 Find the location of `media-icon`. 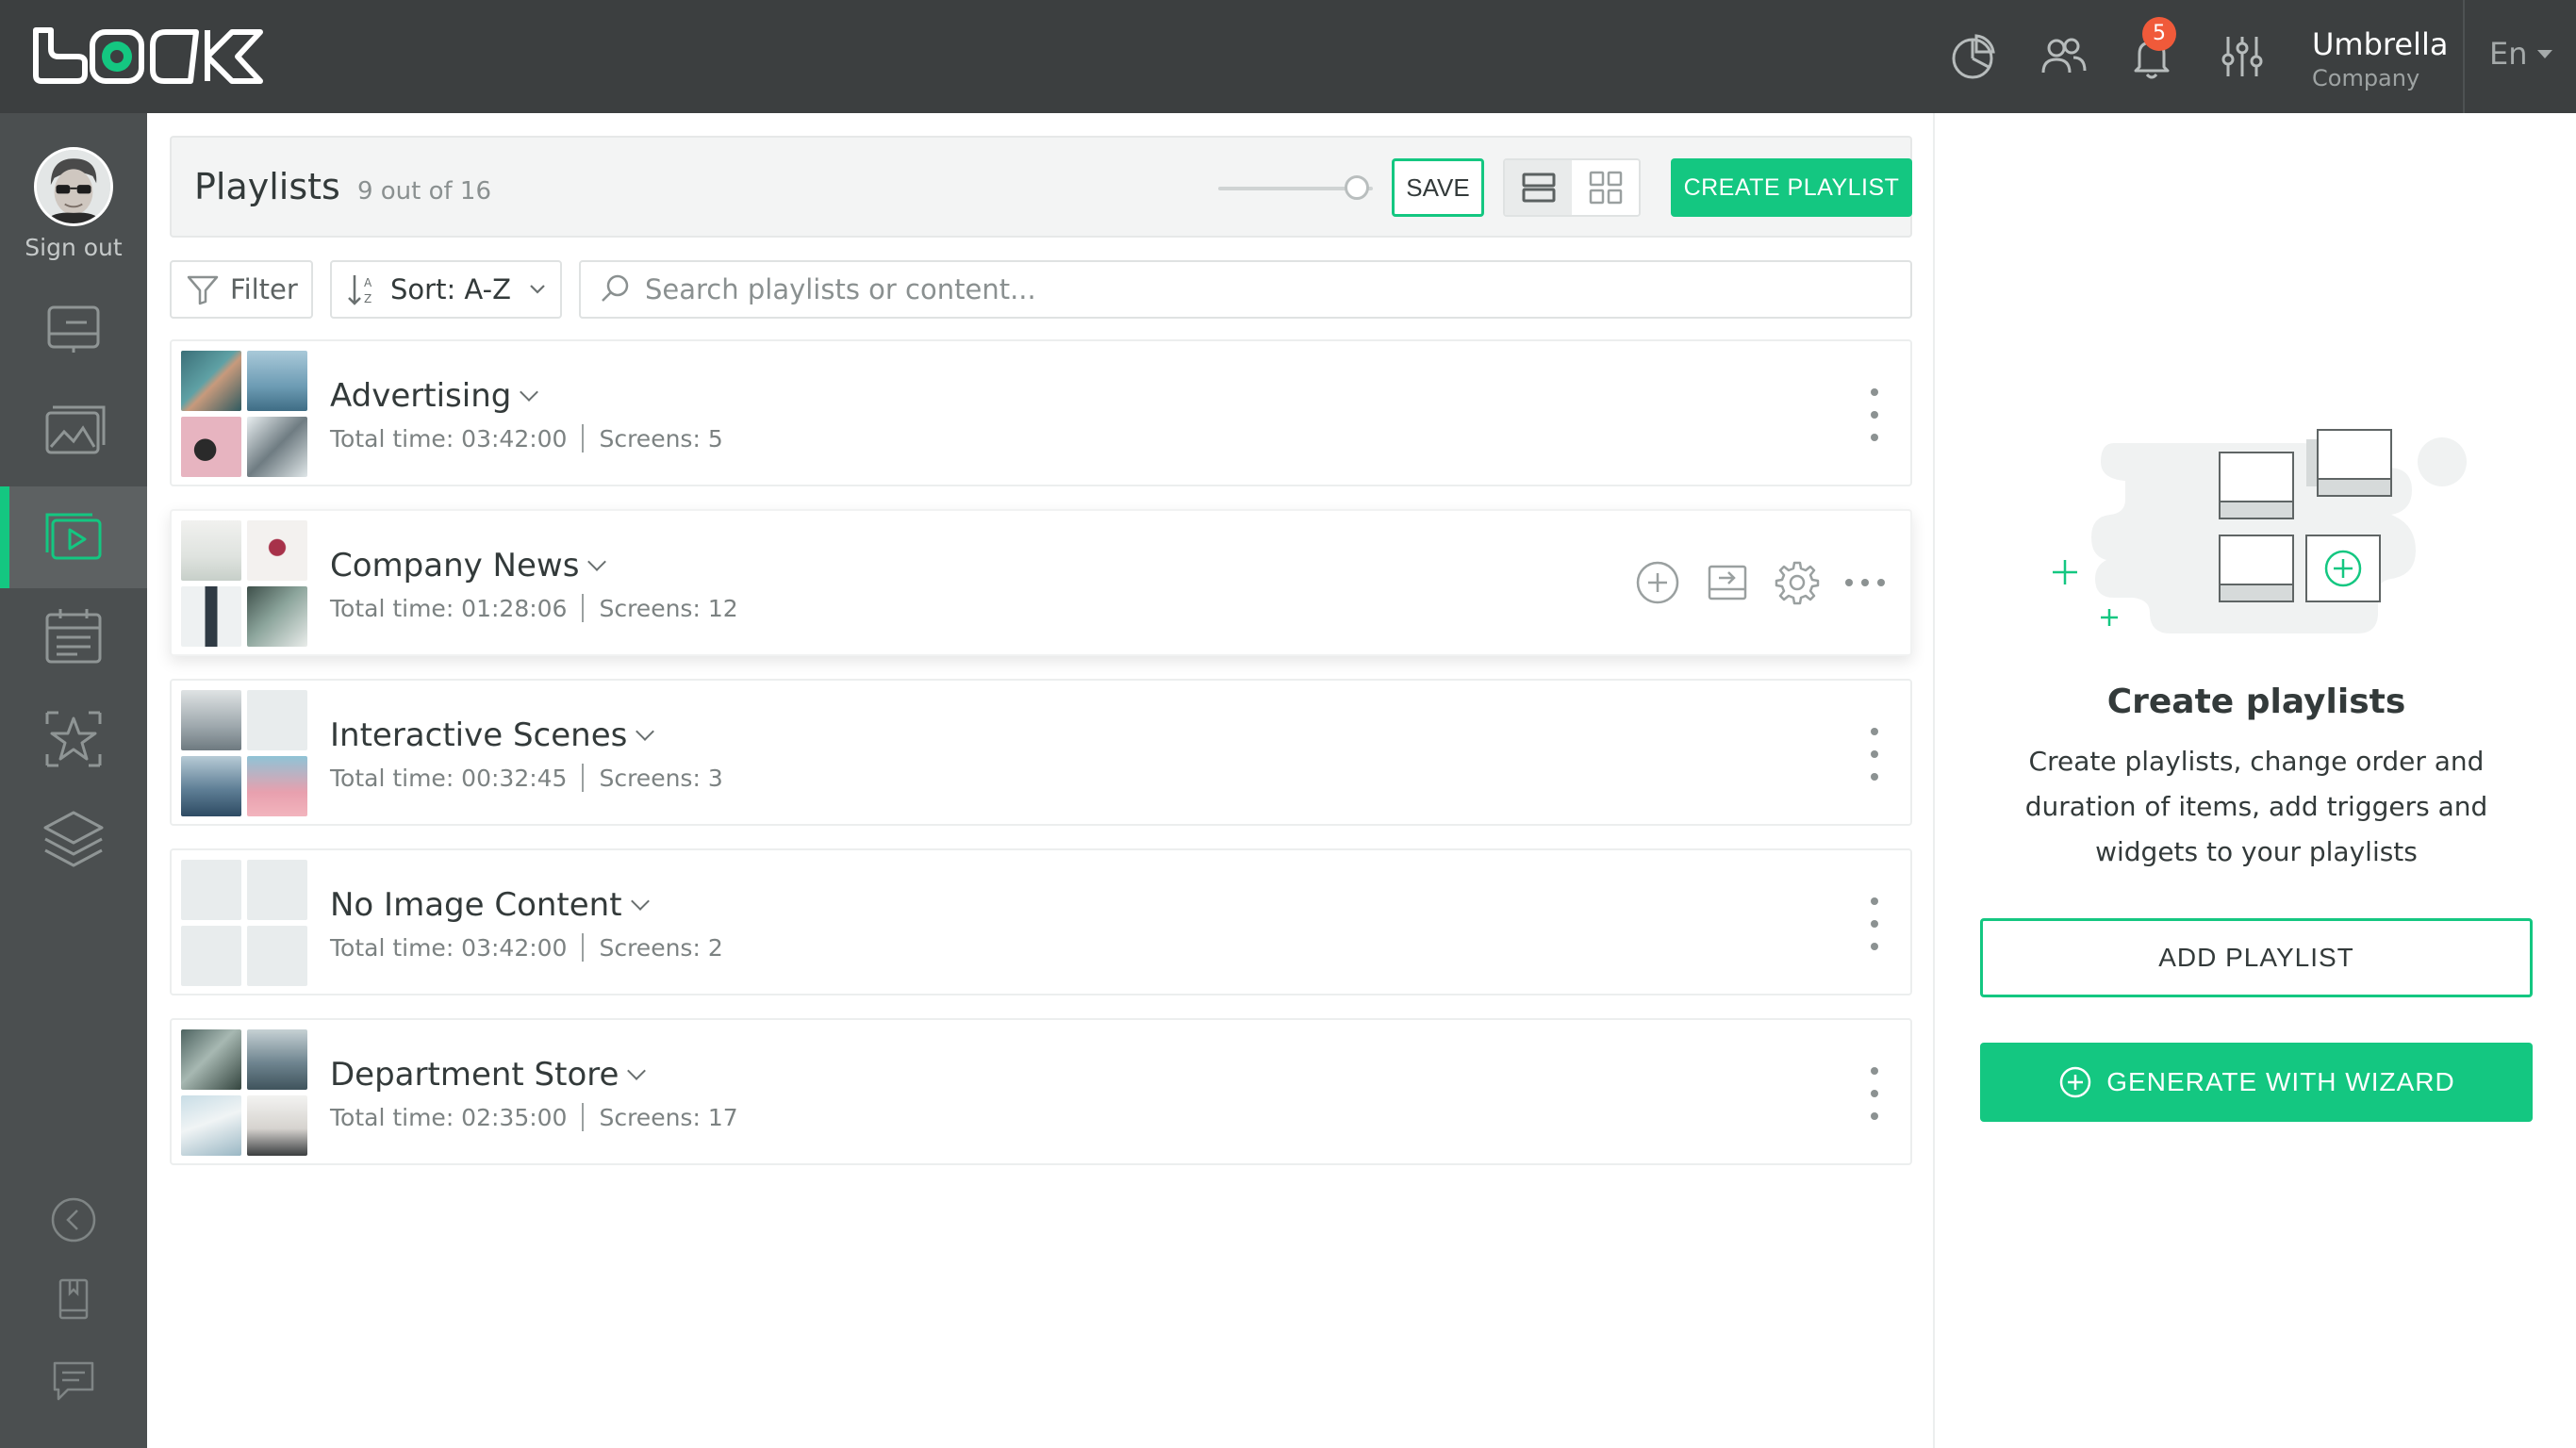

media-icon is located at coordinates (75, 429).